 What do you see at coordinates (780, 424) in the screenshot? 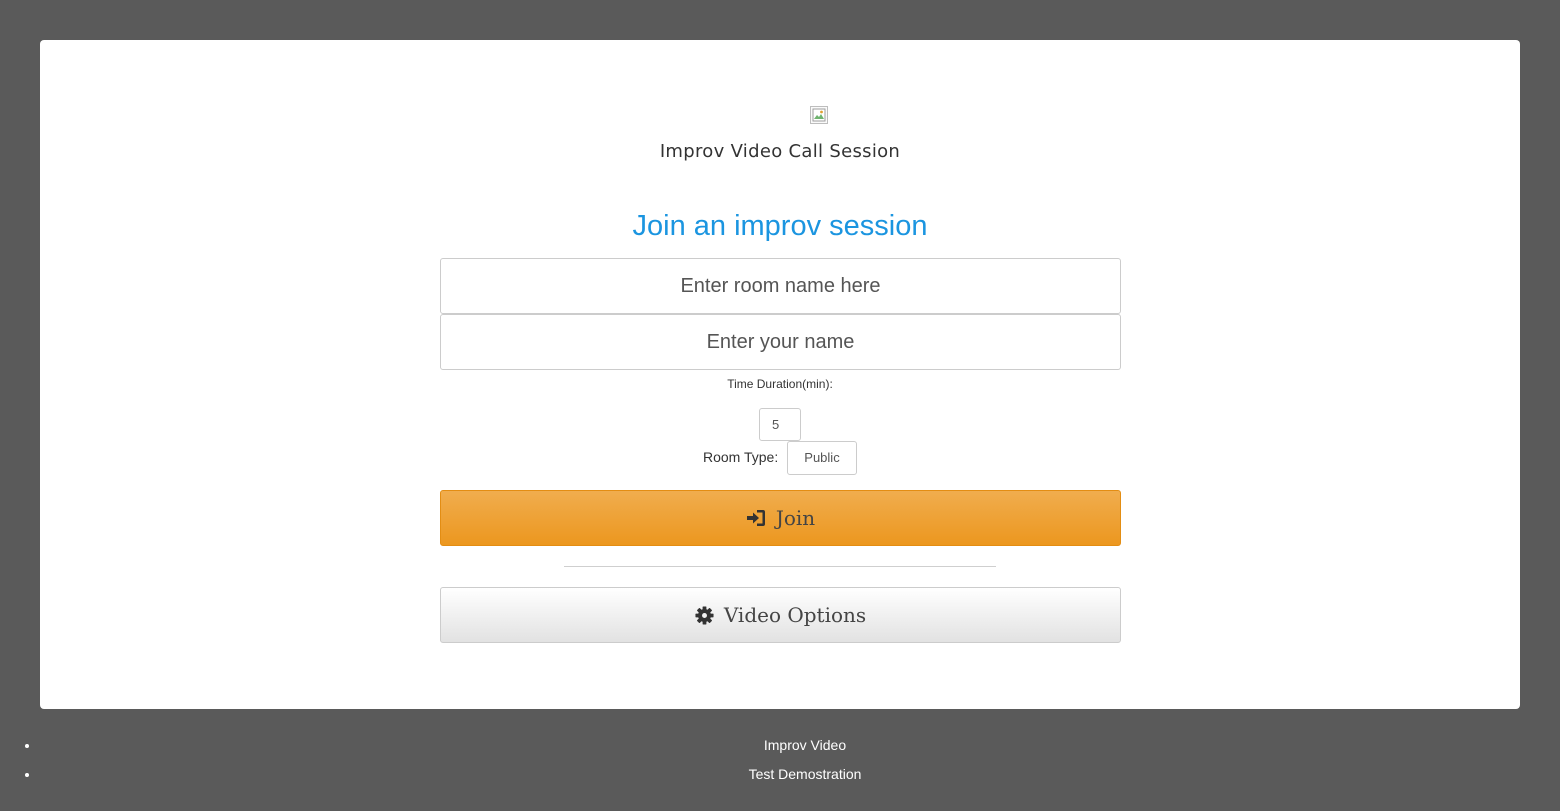
I see `time-duration-input: 5` at bounding box center [780, 424].